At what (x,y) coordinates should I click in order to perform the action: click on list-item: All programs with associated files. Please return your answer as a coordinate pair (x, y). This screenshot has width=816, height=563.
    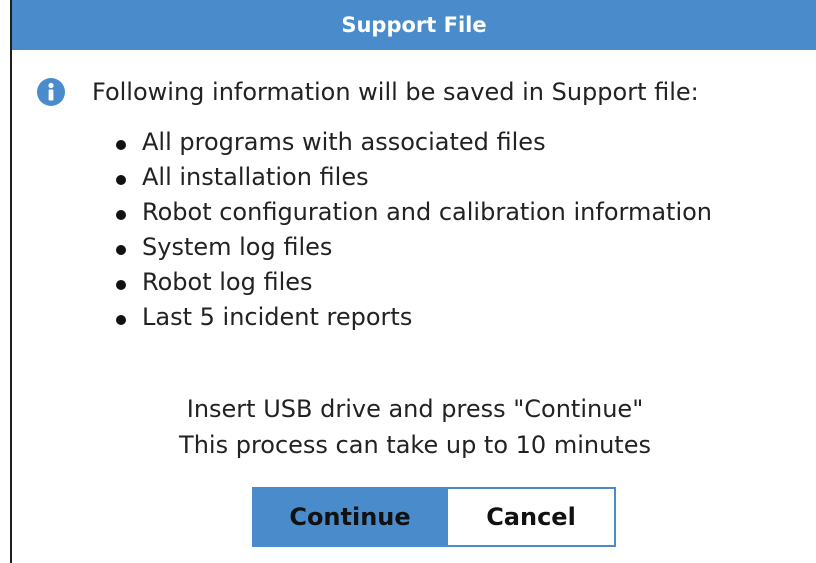
    Looking at the image, I should click on (414, 141).